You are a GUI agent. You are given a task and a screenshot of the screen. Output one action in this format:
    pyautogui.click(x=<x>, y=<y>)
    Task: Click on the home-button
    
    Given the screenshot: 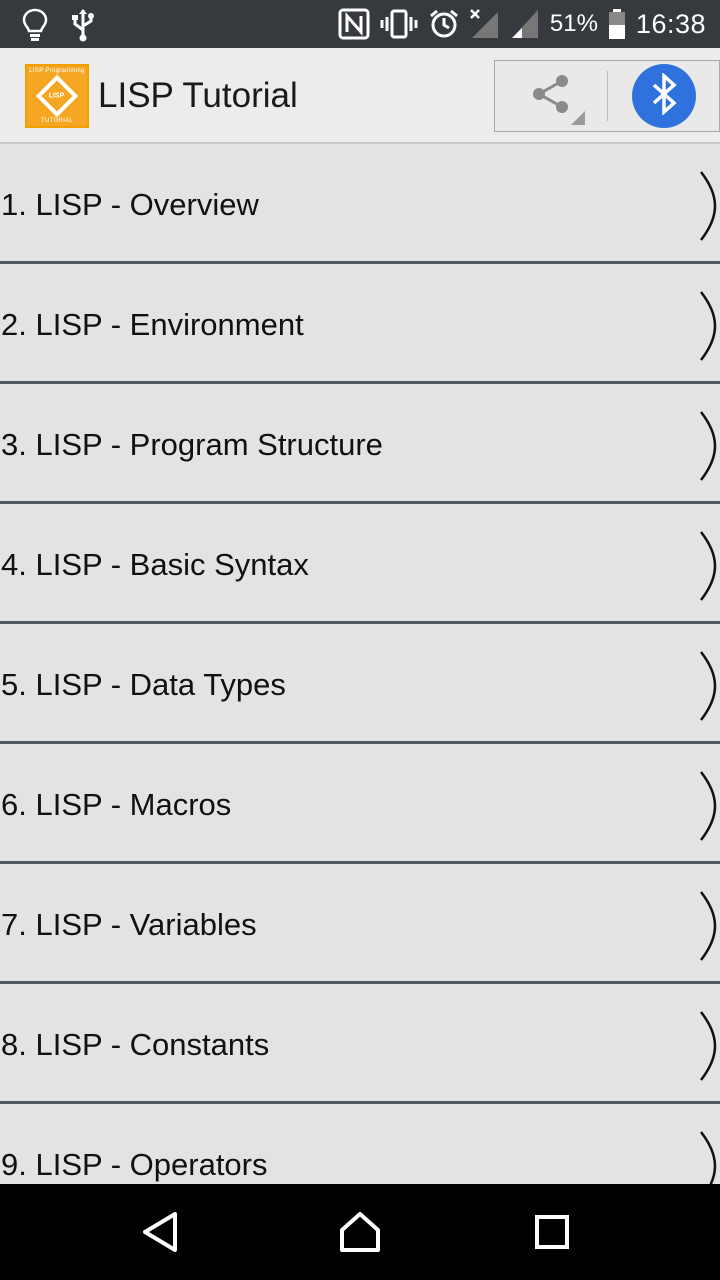 What is the action you would take?
    pyautogui.click(x=360, y=1232)
    